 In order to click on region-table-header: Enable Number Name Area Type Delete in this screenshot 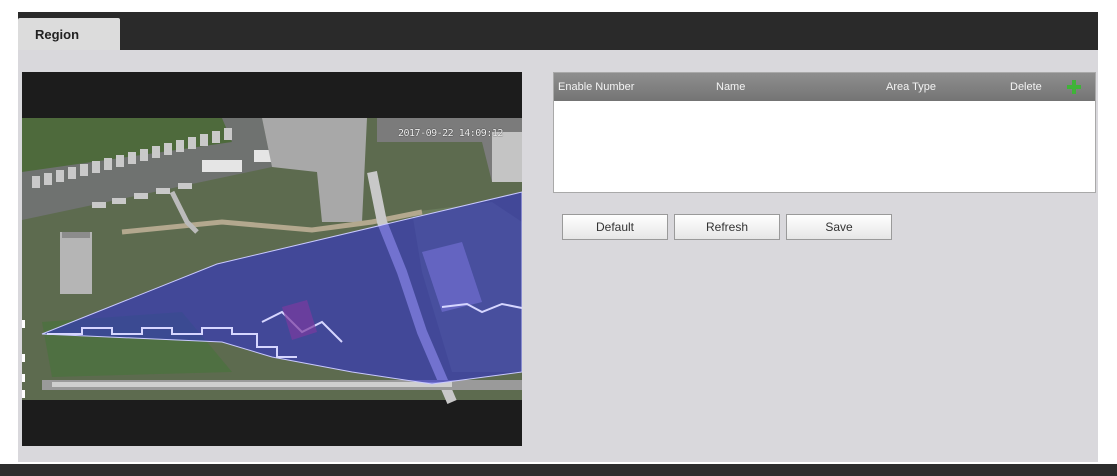, I will do `click(824, 87)`.